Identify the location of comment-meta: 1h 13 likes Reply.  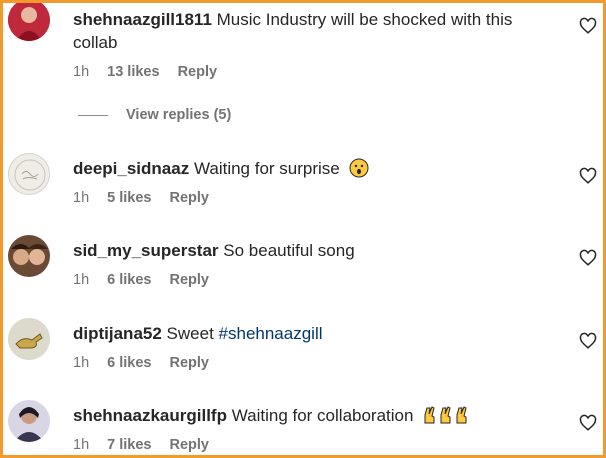
(145, 72).